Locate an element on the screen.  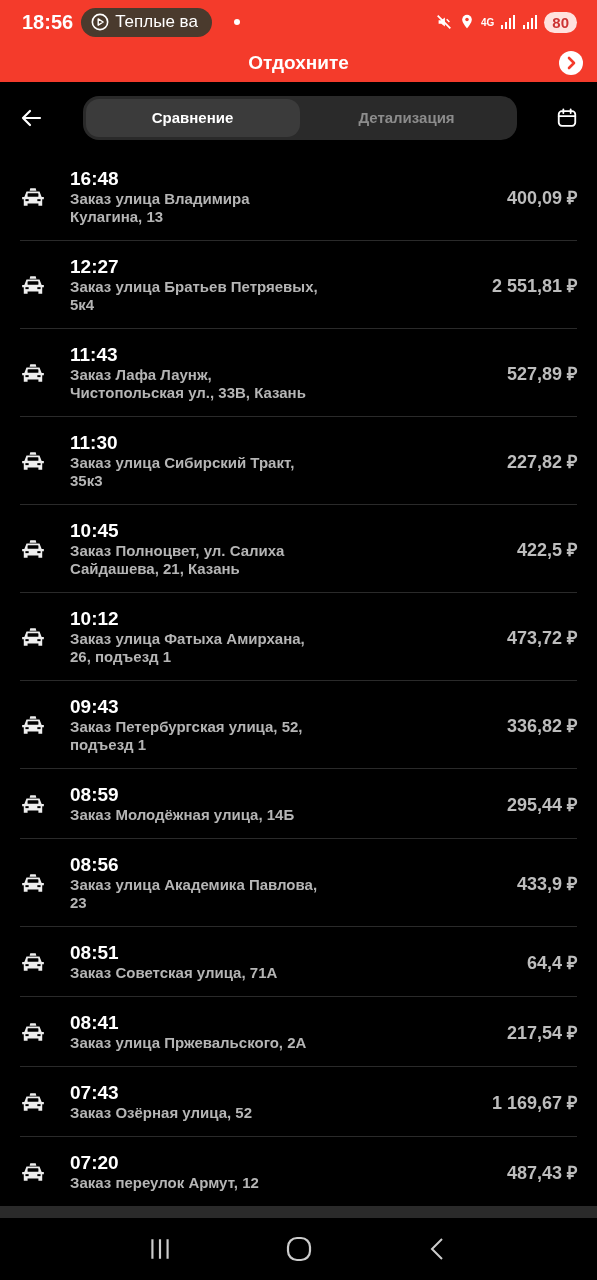
order-row: 10:12 Заказ улица Фатыха Амирхана, 26, подъезд 1 473,72 ₽ is located at coordinates (298, 637).